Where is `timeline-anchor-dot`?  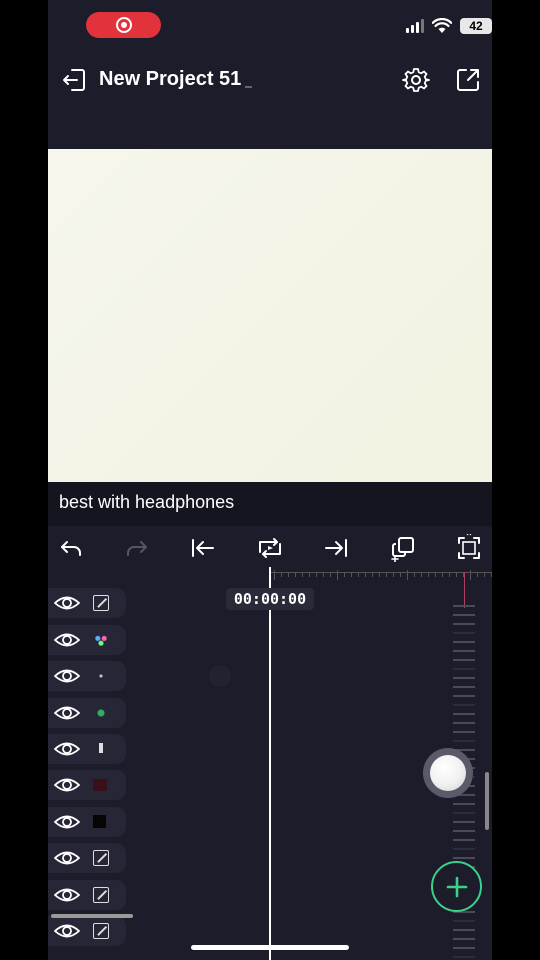 timeline-anchor-dot is located at coordinates (220, 676).